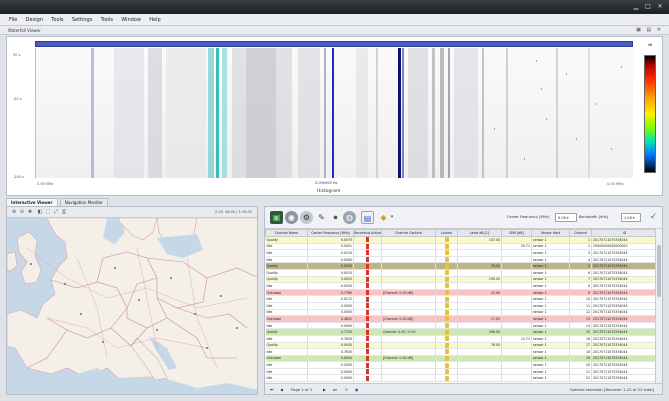 The height and width of the screenshot is (401, 669). What do you see at coordinates (271, 389) in the screenshot?
I see `first-page-button: ⏮` at bounding box center [271, 389].